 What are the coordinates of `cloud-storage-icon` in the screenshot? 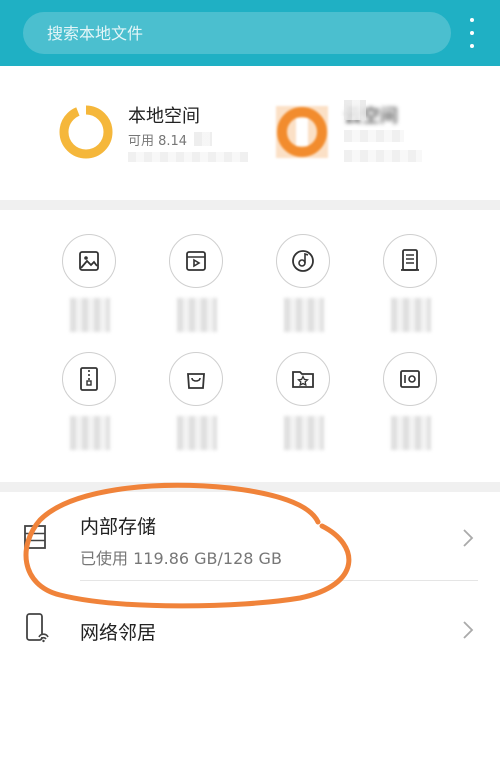 It's located at (302, 132).